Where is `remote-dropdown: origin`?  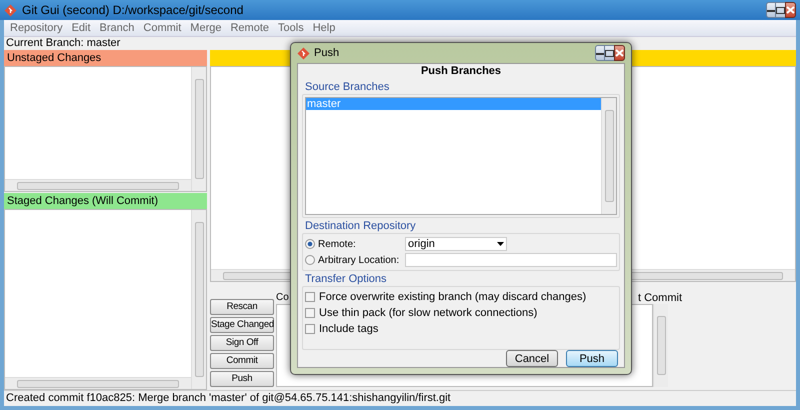 remote-dropdown: origin is located at coordinates (456, 244).